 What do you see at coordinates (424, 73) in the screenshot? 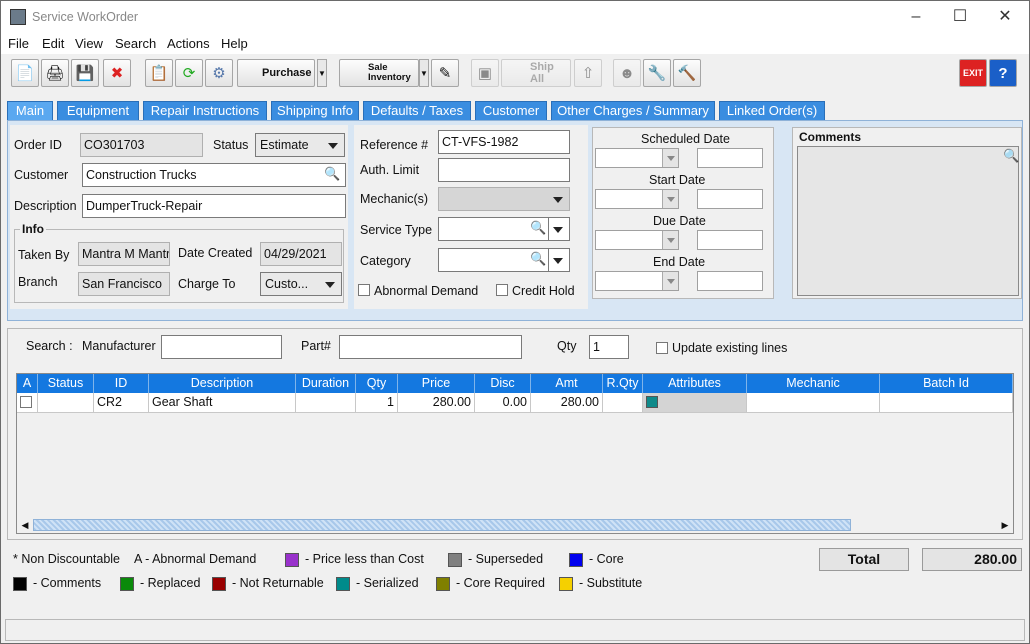
I see `sale-dropdown-icon: ▼` at bounding box center [424, 73].